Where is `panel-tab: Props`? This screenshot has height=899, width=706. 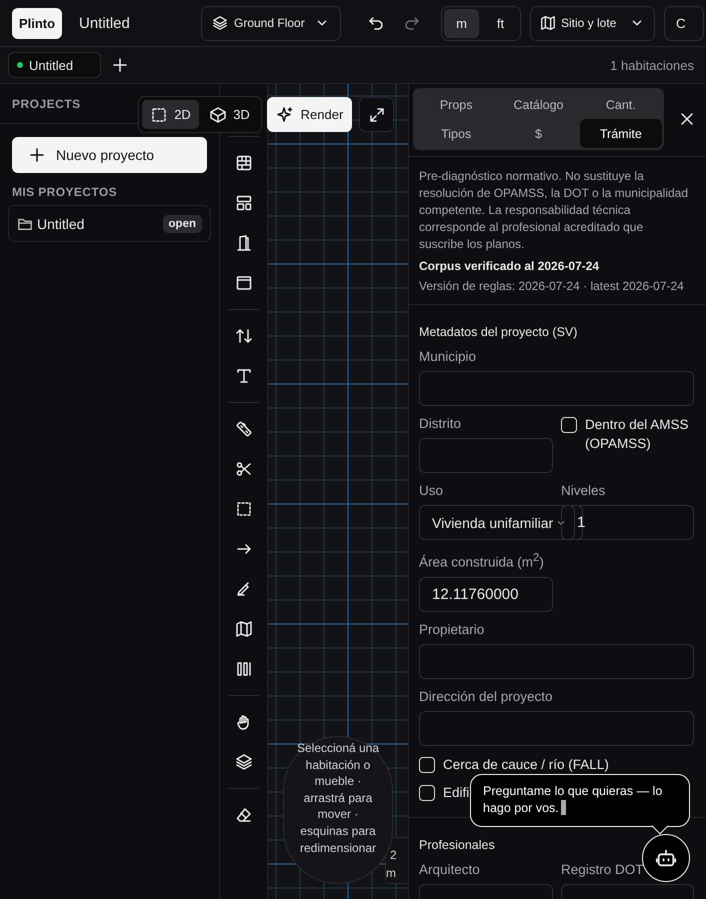
panel-tab: Props is located at coordinates (456, 104).